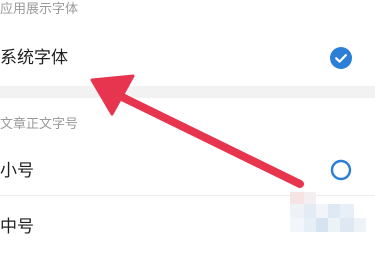 The height and width of the screenshot is (254, 375). I want to click on section-separator, so click(187, 92).